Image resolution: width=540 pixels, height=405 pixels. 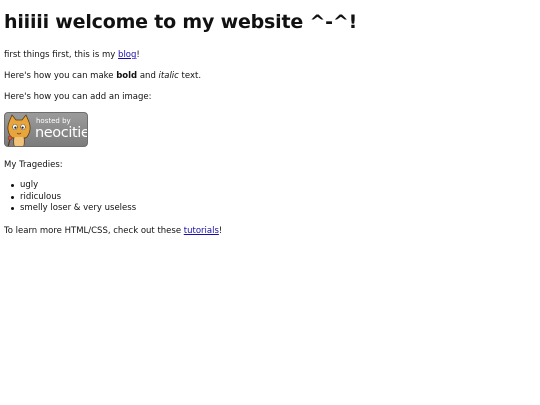 I want to click on list-item-label: ridiculous, so click(x=41, y=196).